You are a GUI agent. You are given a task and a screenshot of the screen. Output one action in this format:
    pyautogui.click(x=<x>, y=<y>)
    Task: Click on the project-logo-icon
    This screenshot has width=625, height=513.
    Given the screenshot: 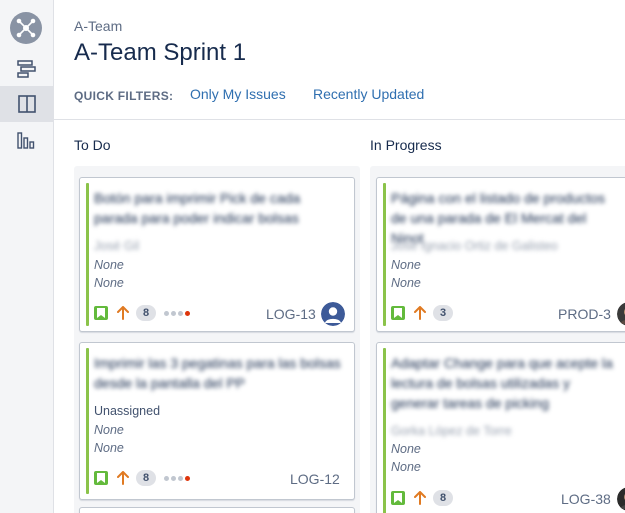 What is the action you would take?
    pyautogui.click(x=26, y=28)
    